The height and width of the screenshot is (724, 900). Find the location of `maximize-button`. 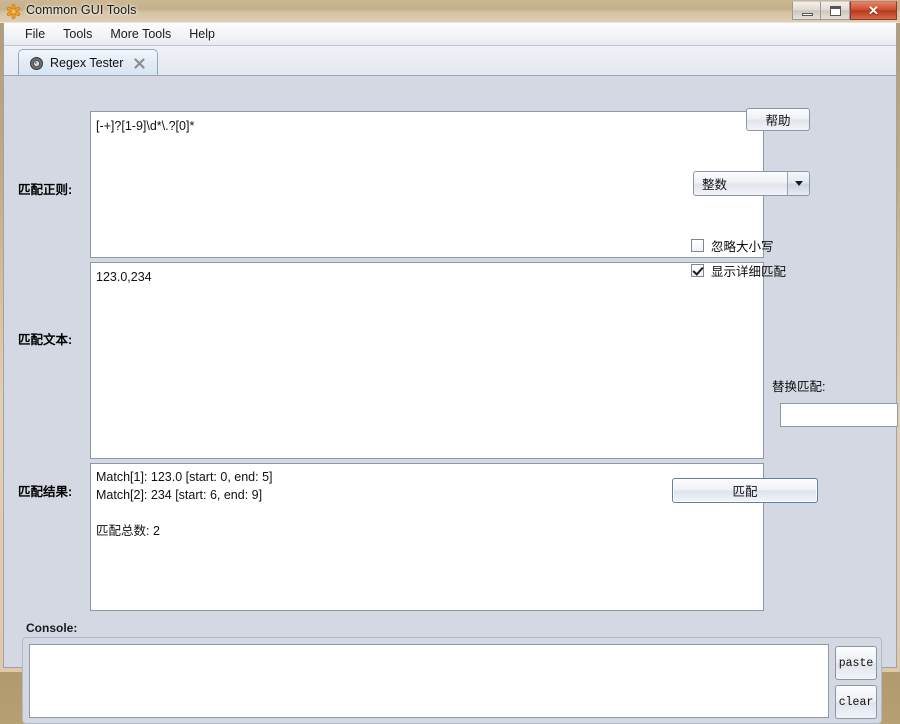

maximize-button is located at coordinates (835, 10).